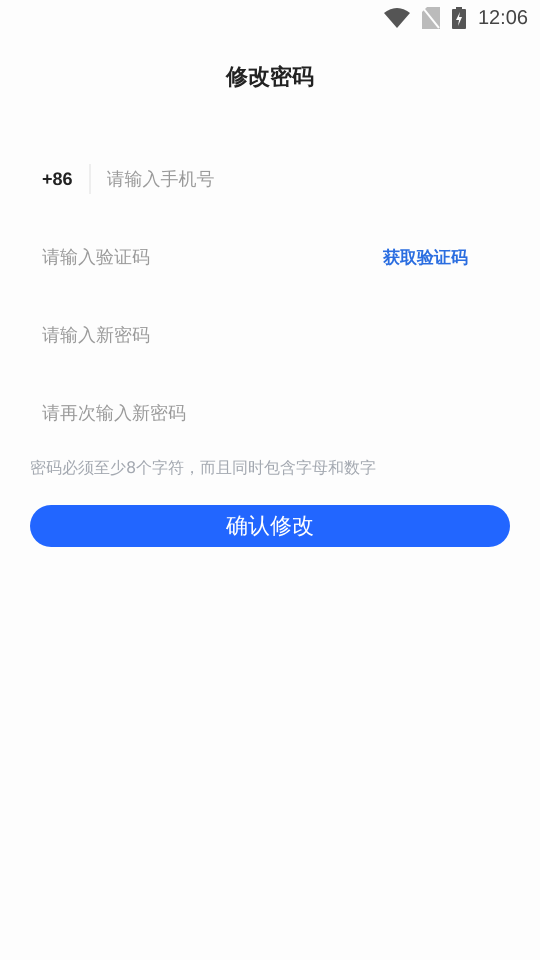  I want to click on confirm-button: 确认修改, so click(270, 526).